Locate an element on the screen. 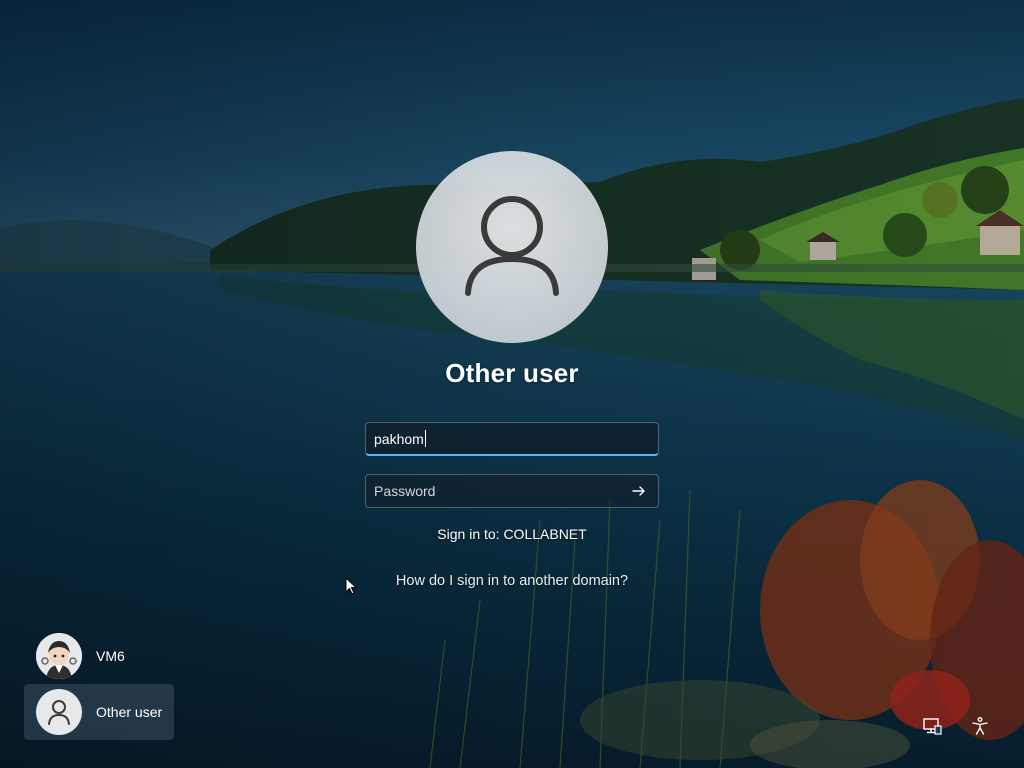 This screenshot has height=768, width=1024. accessibility-button is located at coordinates (980, 726).